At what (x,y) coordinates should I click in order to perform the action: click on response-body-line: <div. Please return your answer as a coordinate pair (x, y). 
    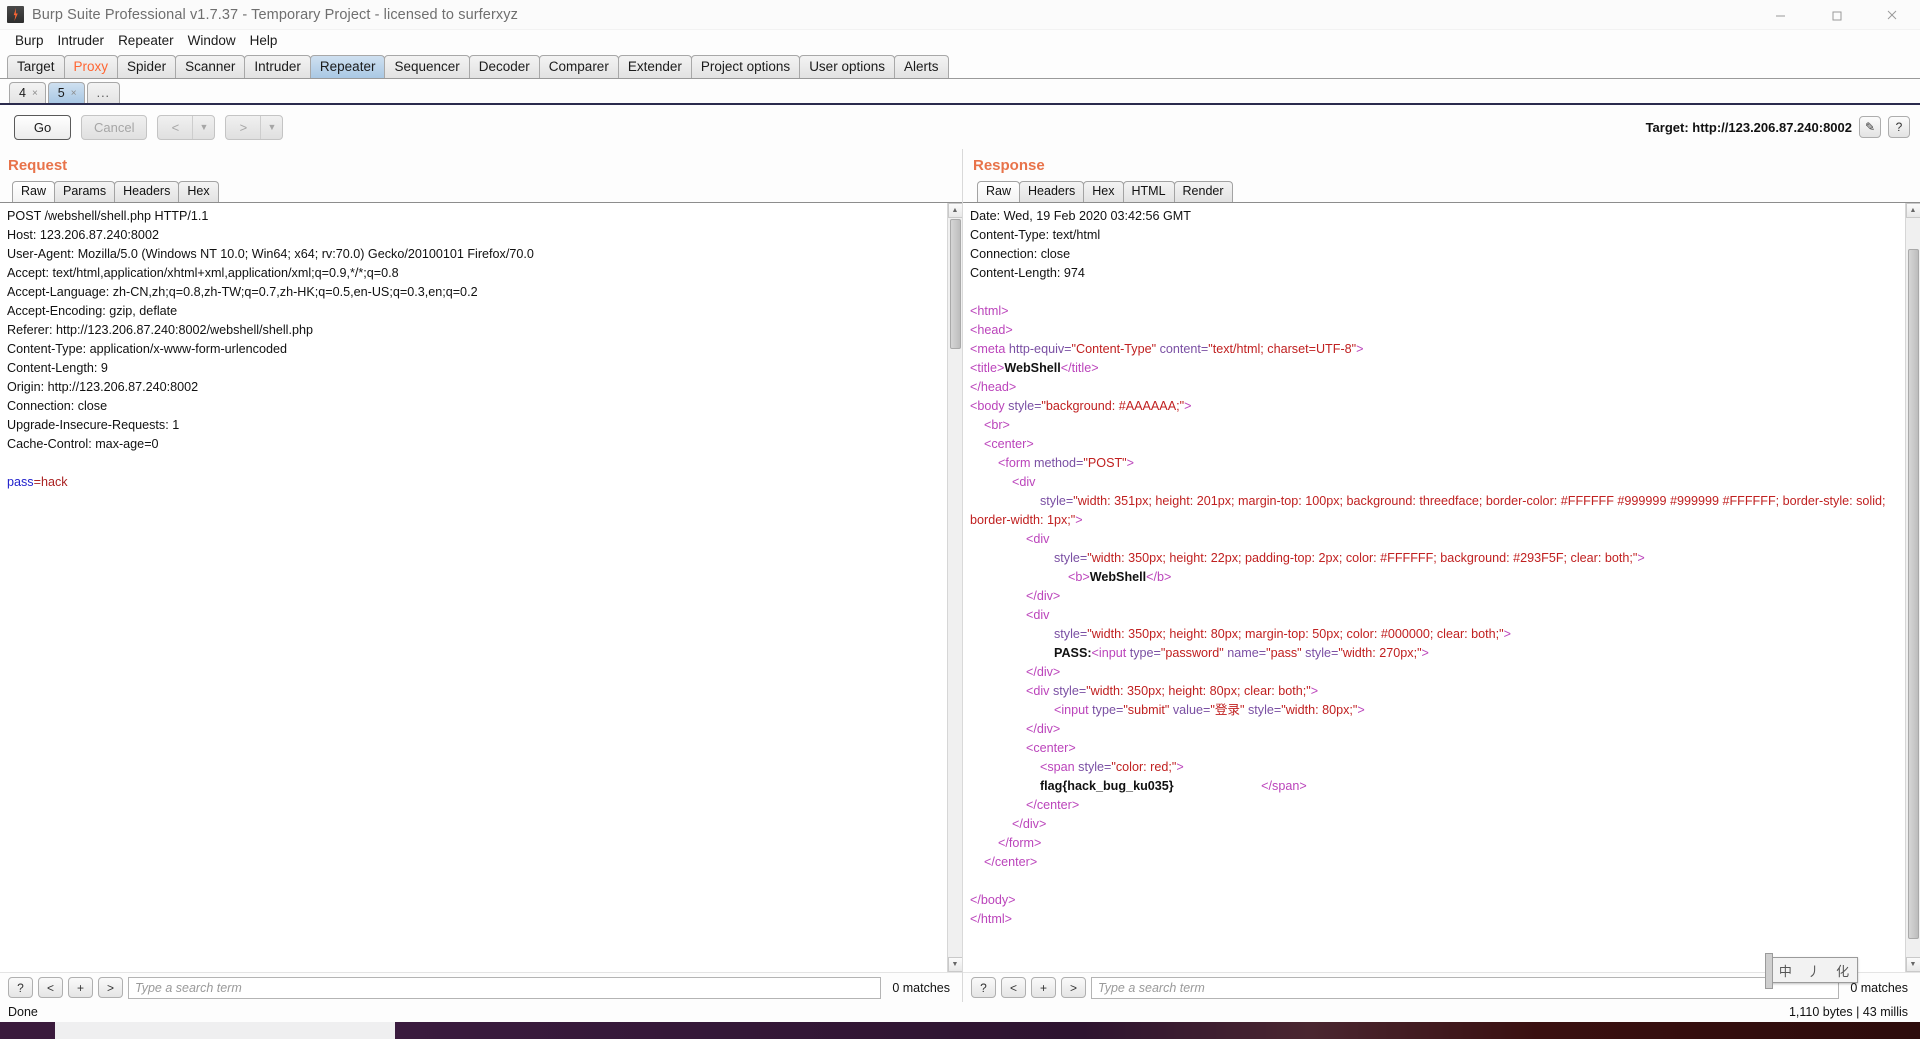
    Looking at the image, I should click on (1024, 482).